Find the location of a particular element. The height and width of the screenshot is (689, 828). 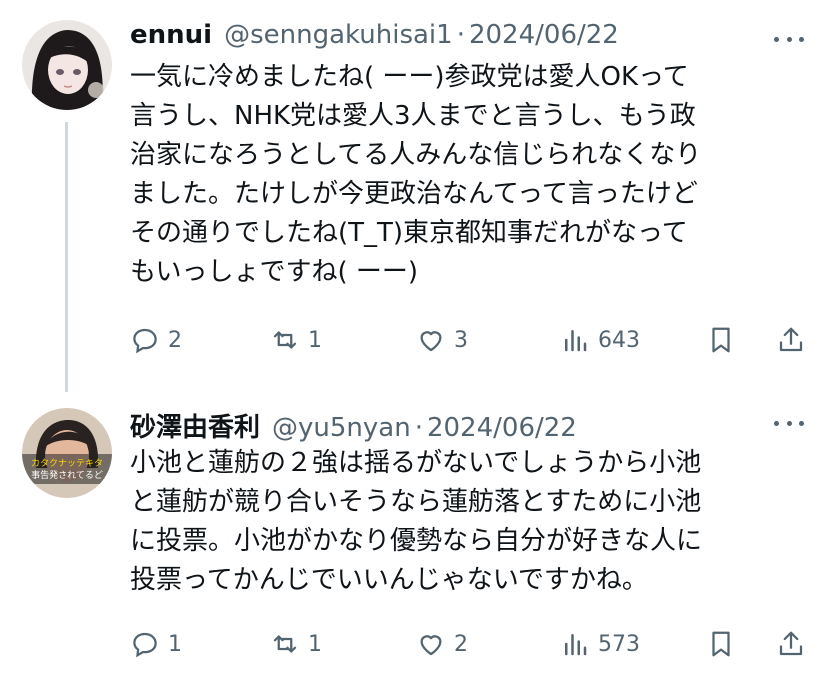

reply-count: 1 is located at coordinates (175, 644).